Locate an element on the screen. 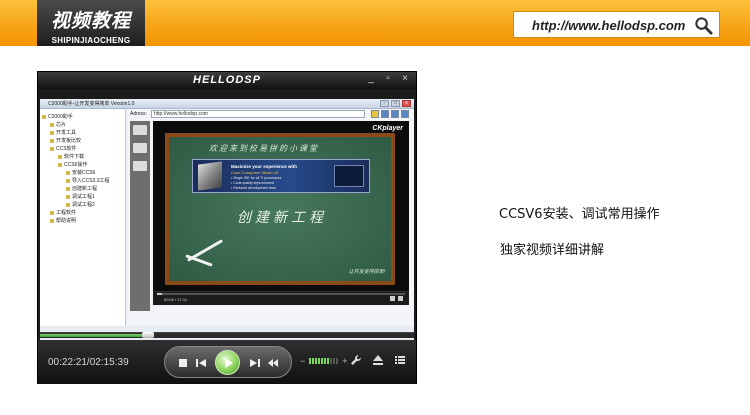  playlist-icon is located at coordinates (400, 360).